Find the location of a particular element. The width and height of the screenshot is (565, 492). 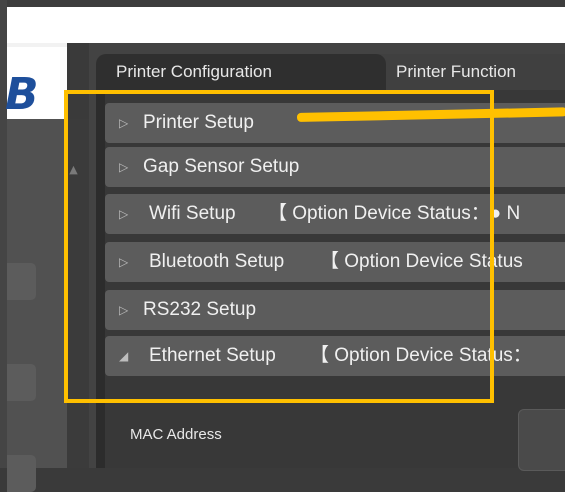

tab-printer-configuration: Printer Configuration is located at coordinates (241, 72).